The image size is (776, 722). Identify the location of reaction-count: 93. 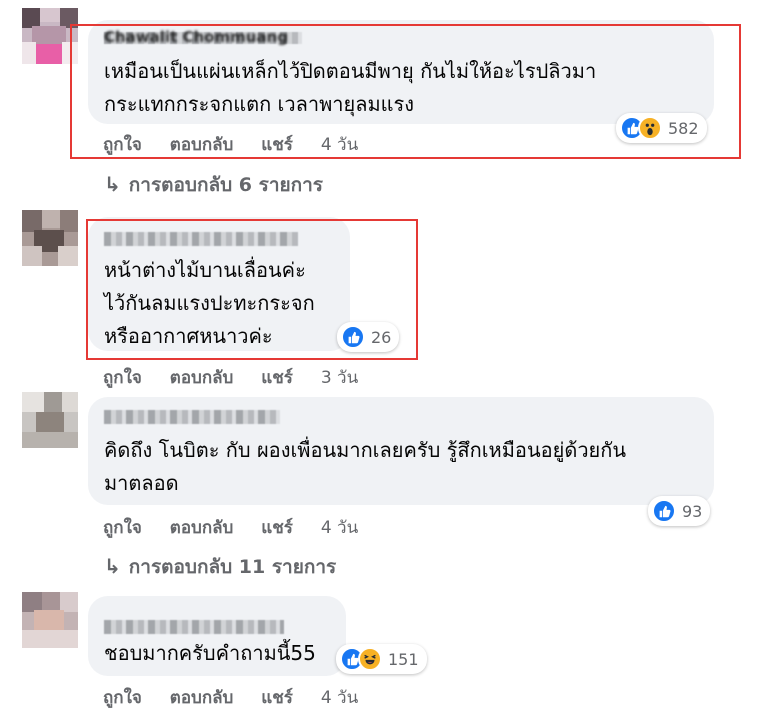
(692, 511).